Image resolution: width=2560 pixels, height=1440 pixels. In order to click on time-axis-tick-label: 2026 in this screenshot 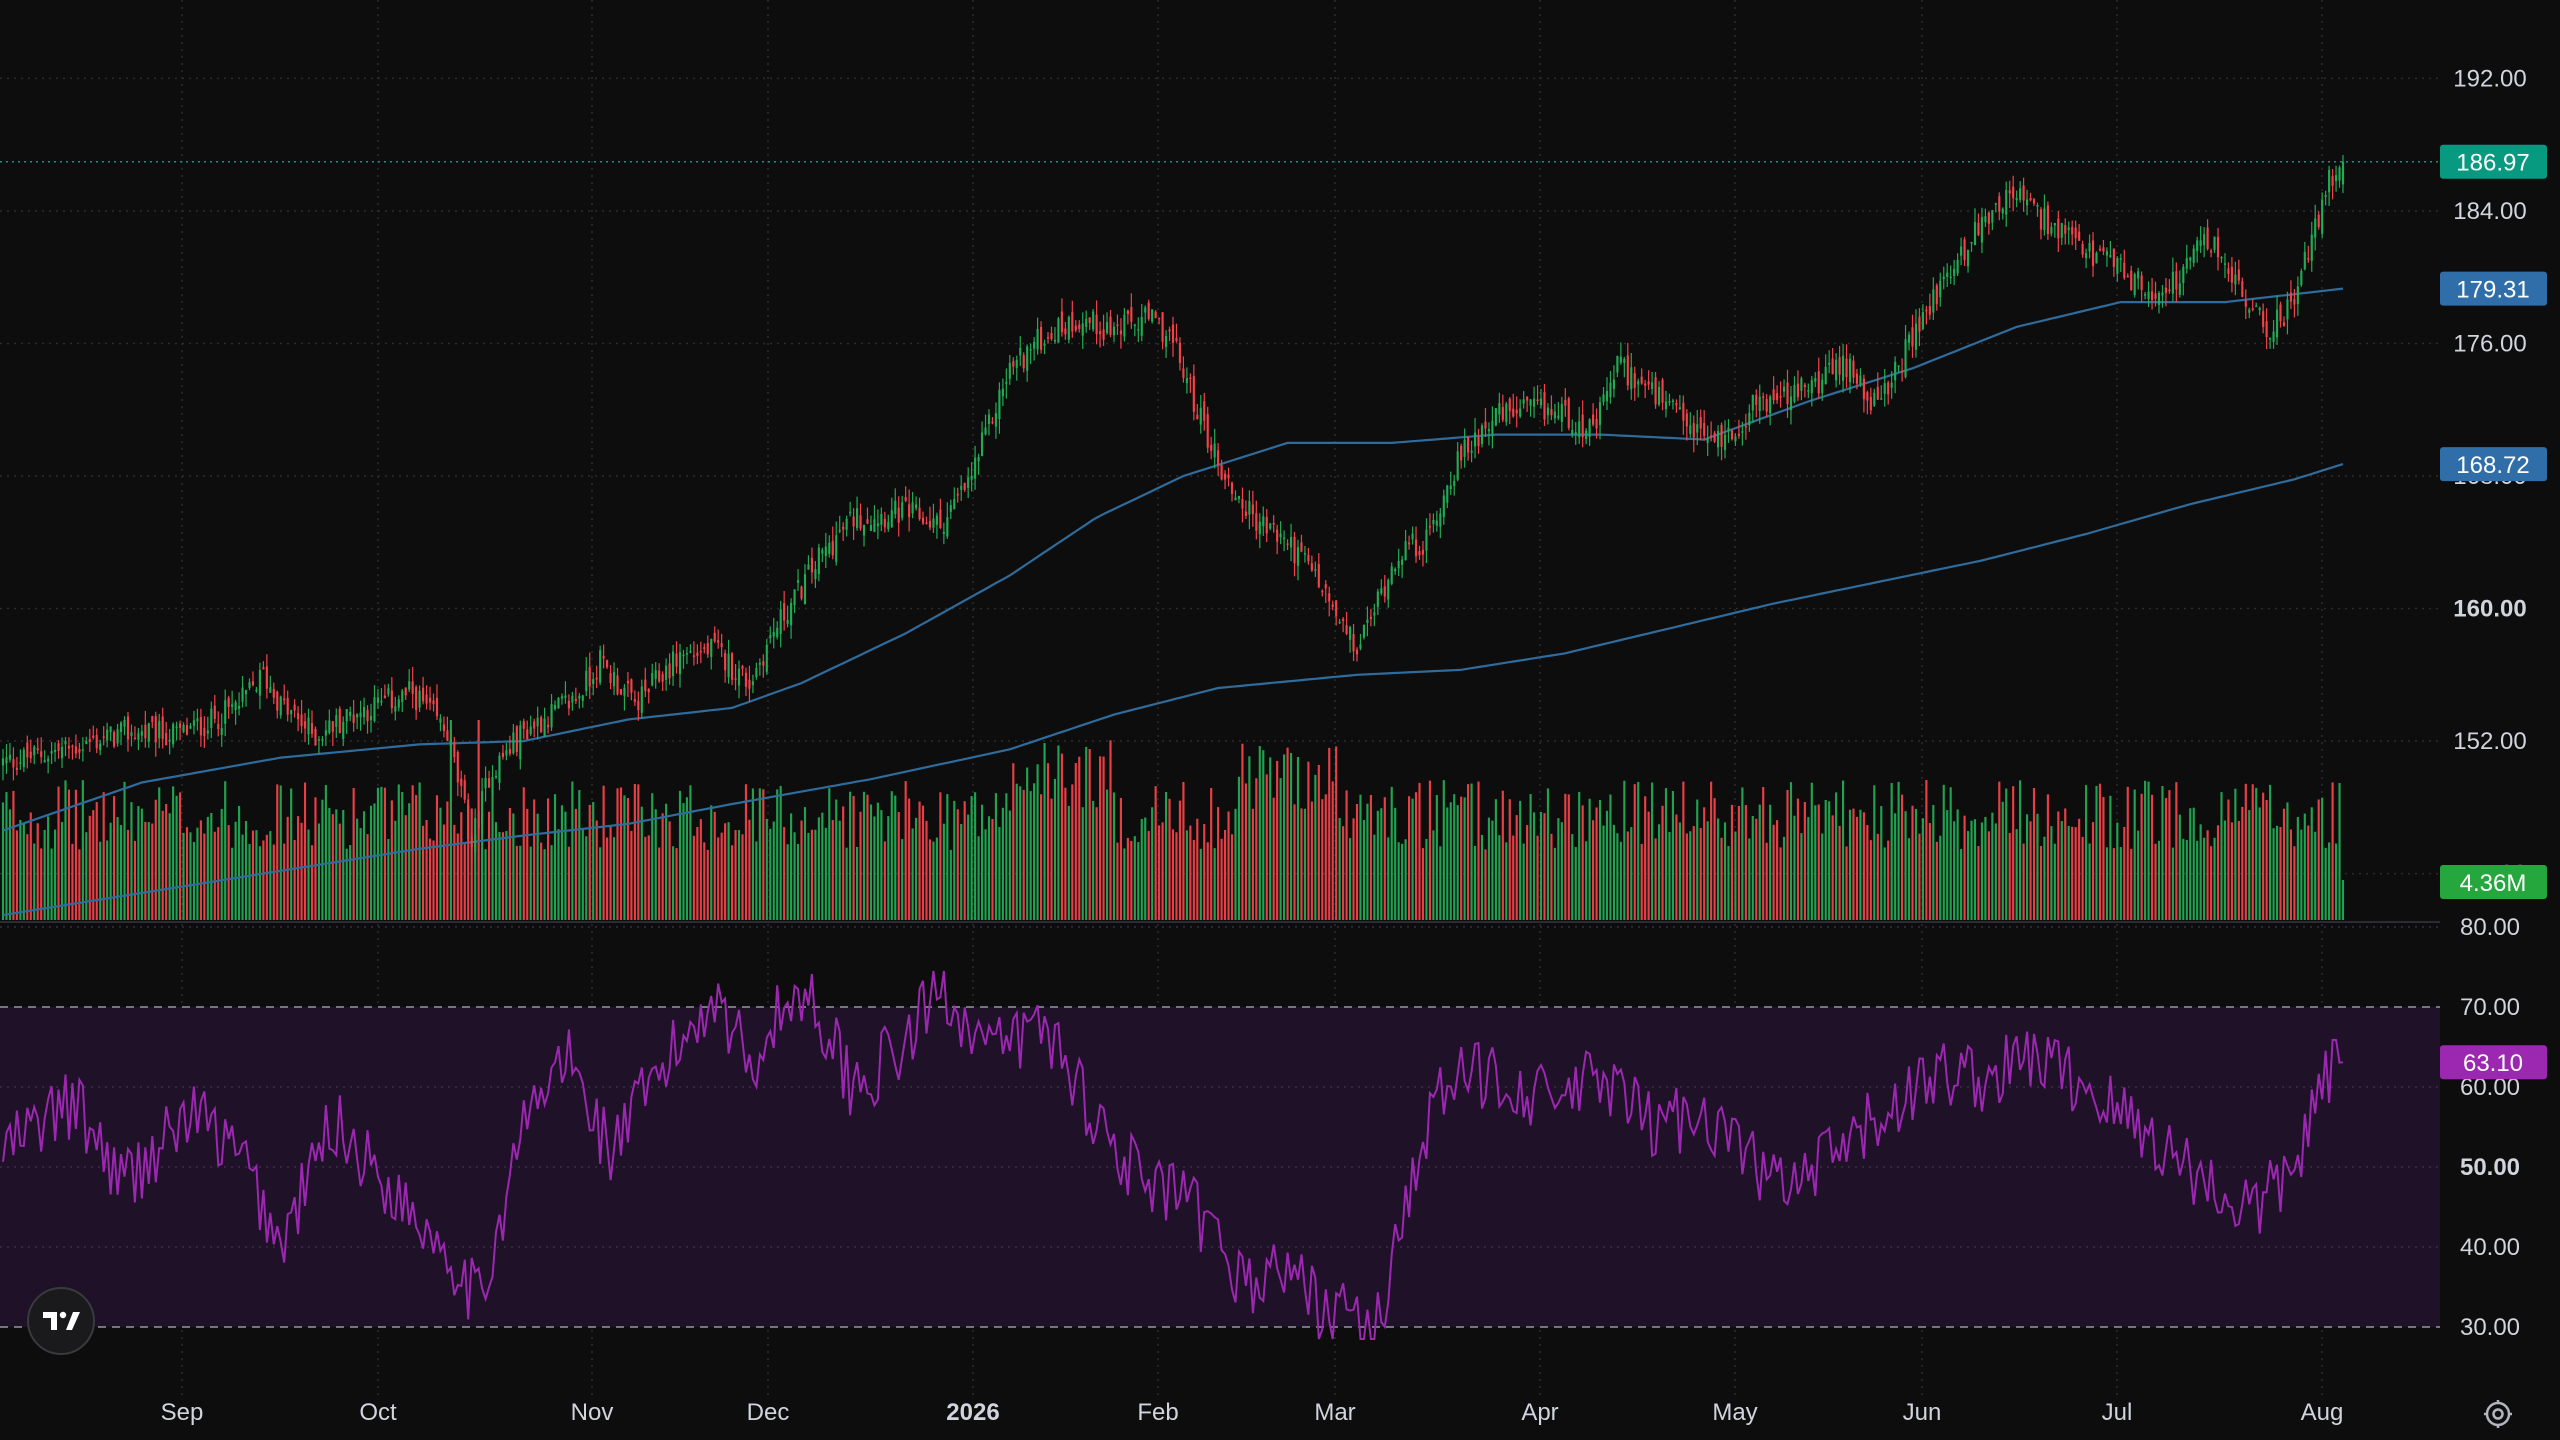, I will do `click(972, 1412)`.